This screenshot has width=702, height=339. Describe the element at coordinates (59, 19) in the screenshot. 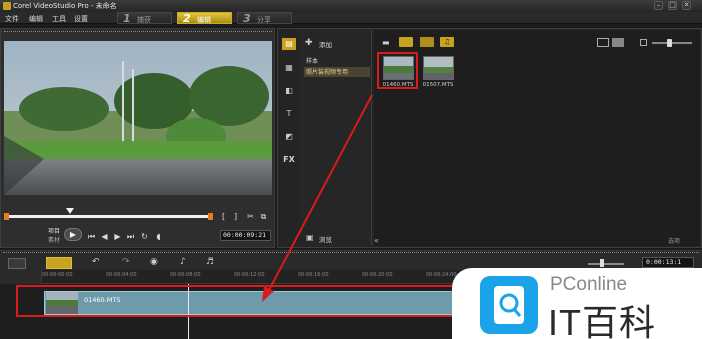

I see `menu-tools: 工具` at that location.